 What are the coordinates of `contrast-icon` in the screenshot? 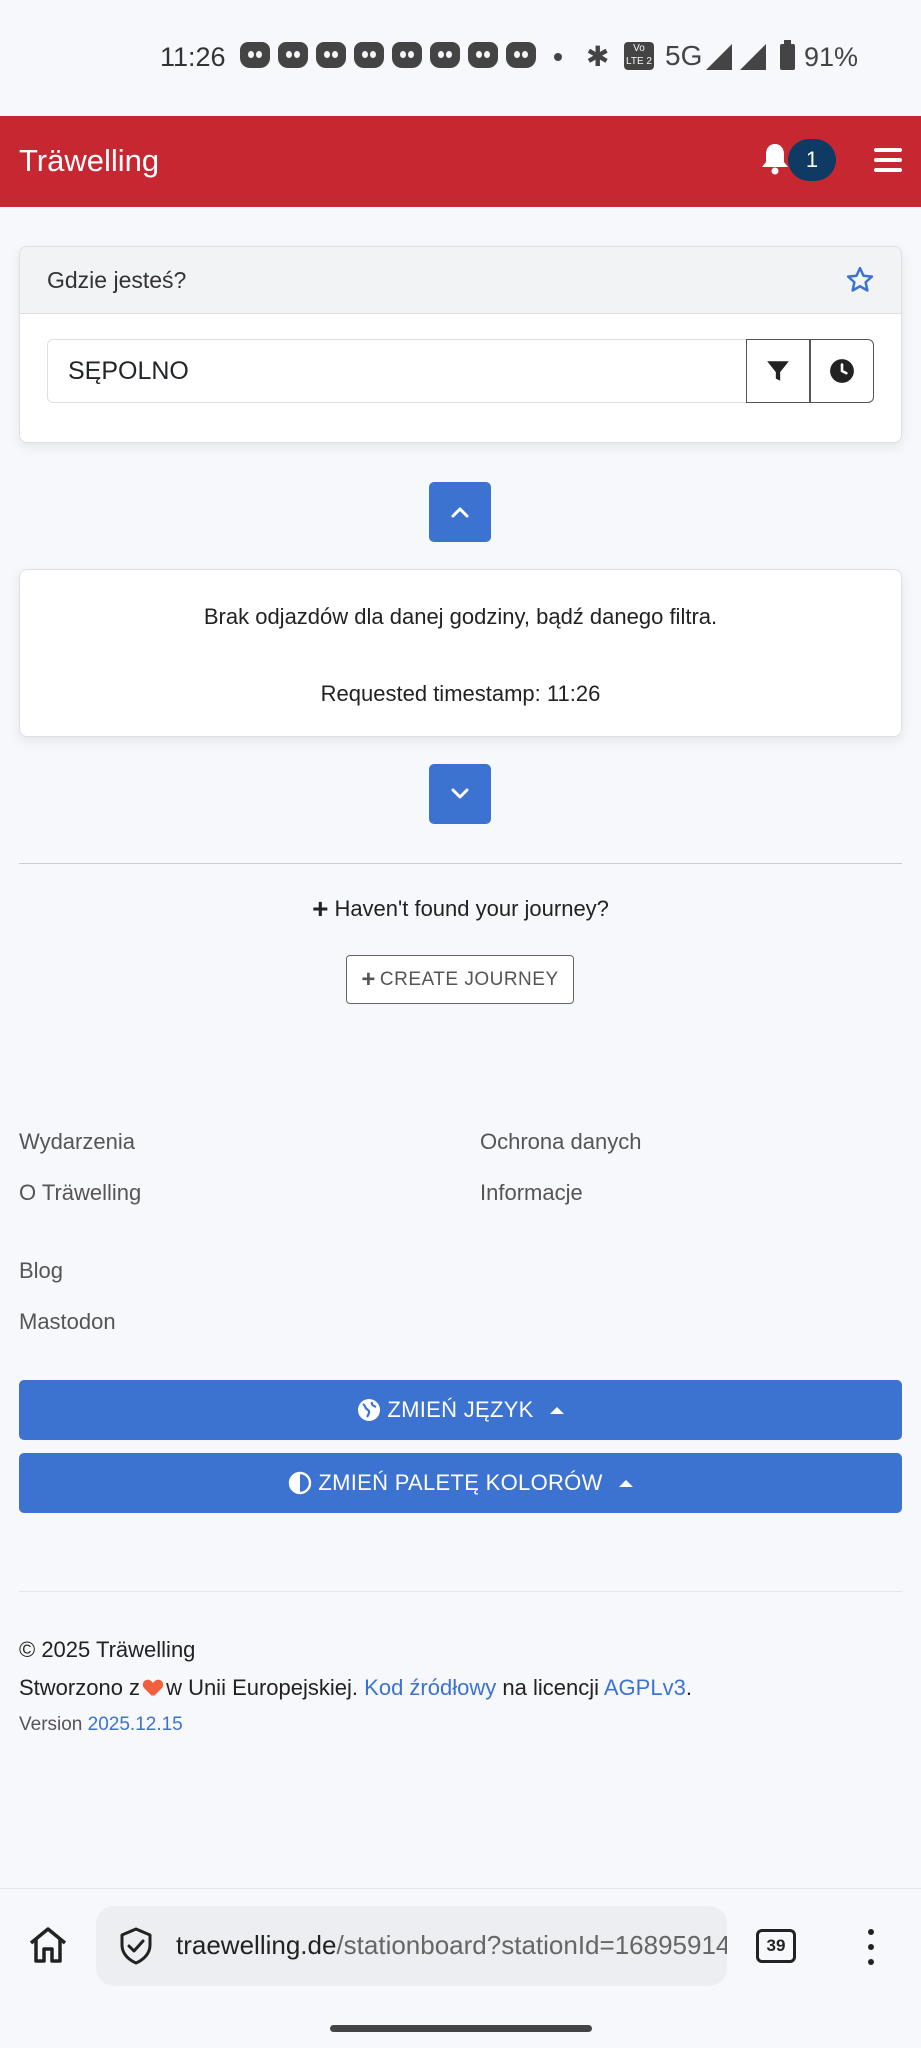 It's located at (300, 1483).